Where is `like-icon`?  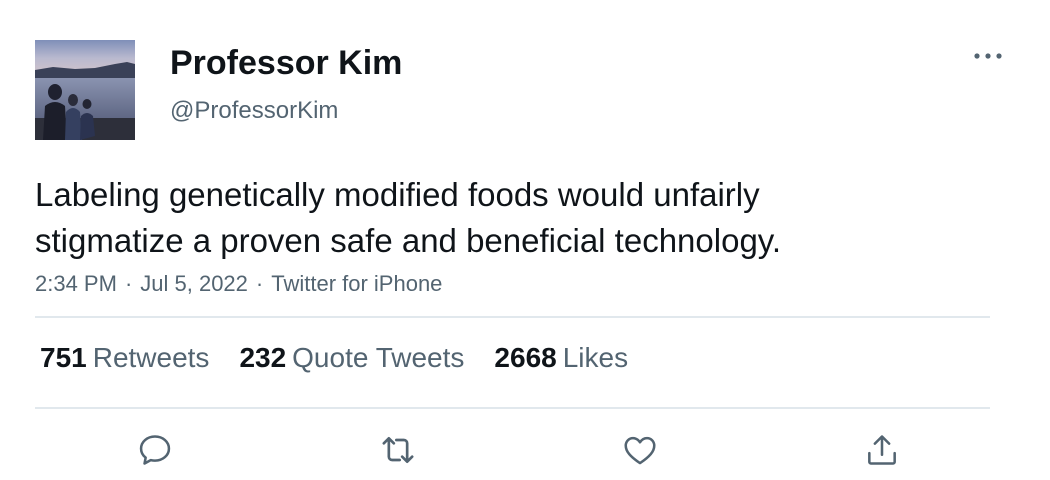 like-icon is located at coordinates (640, 450).